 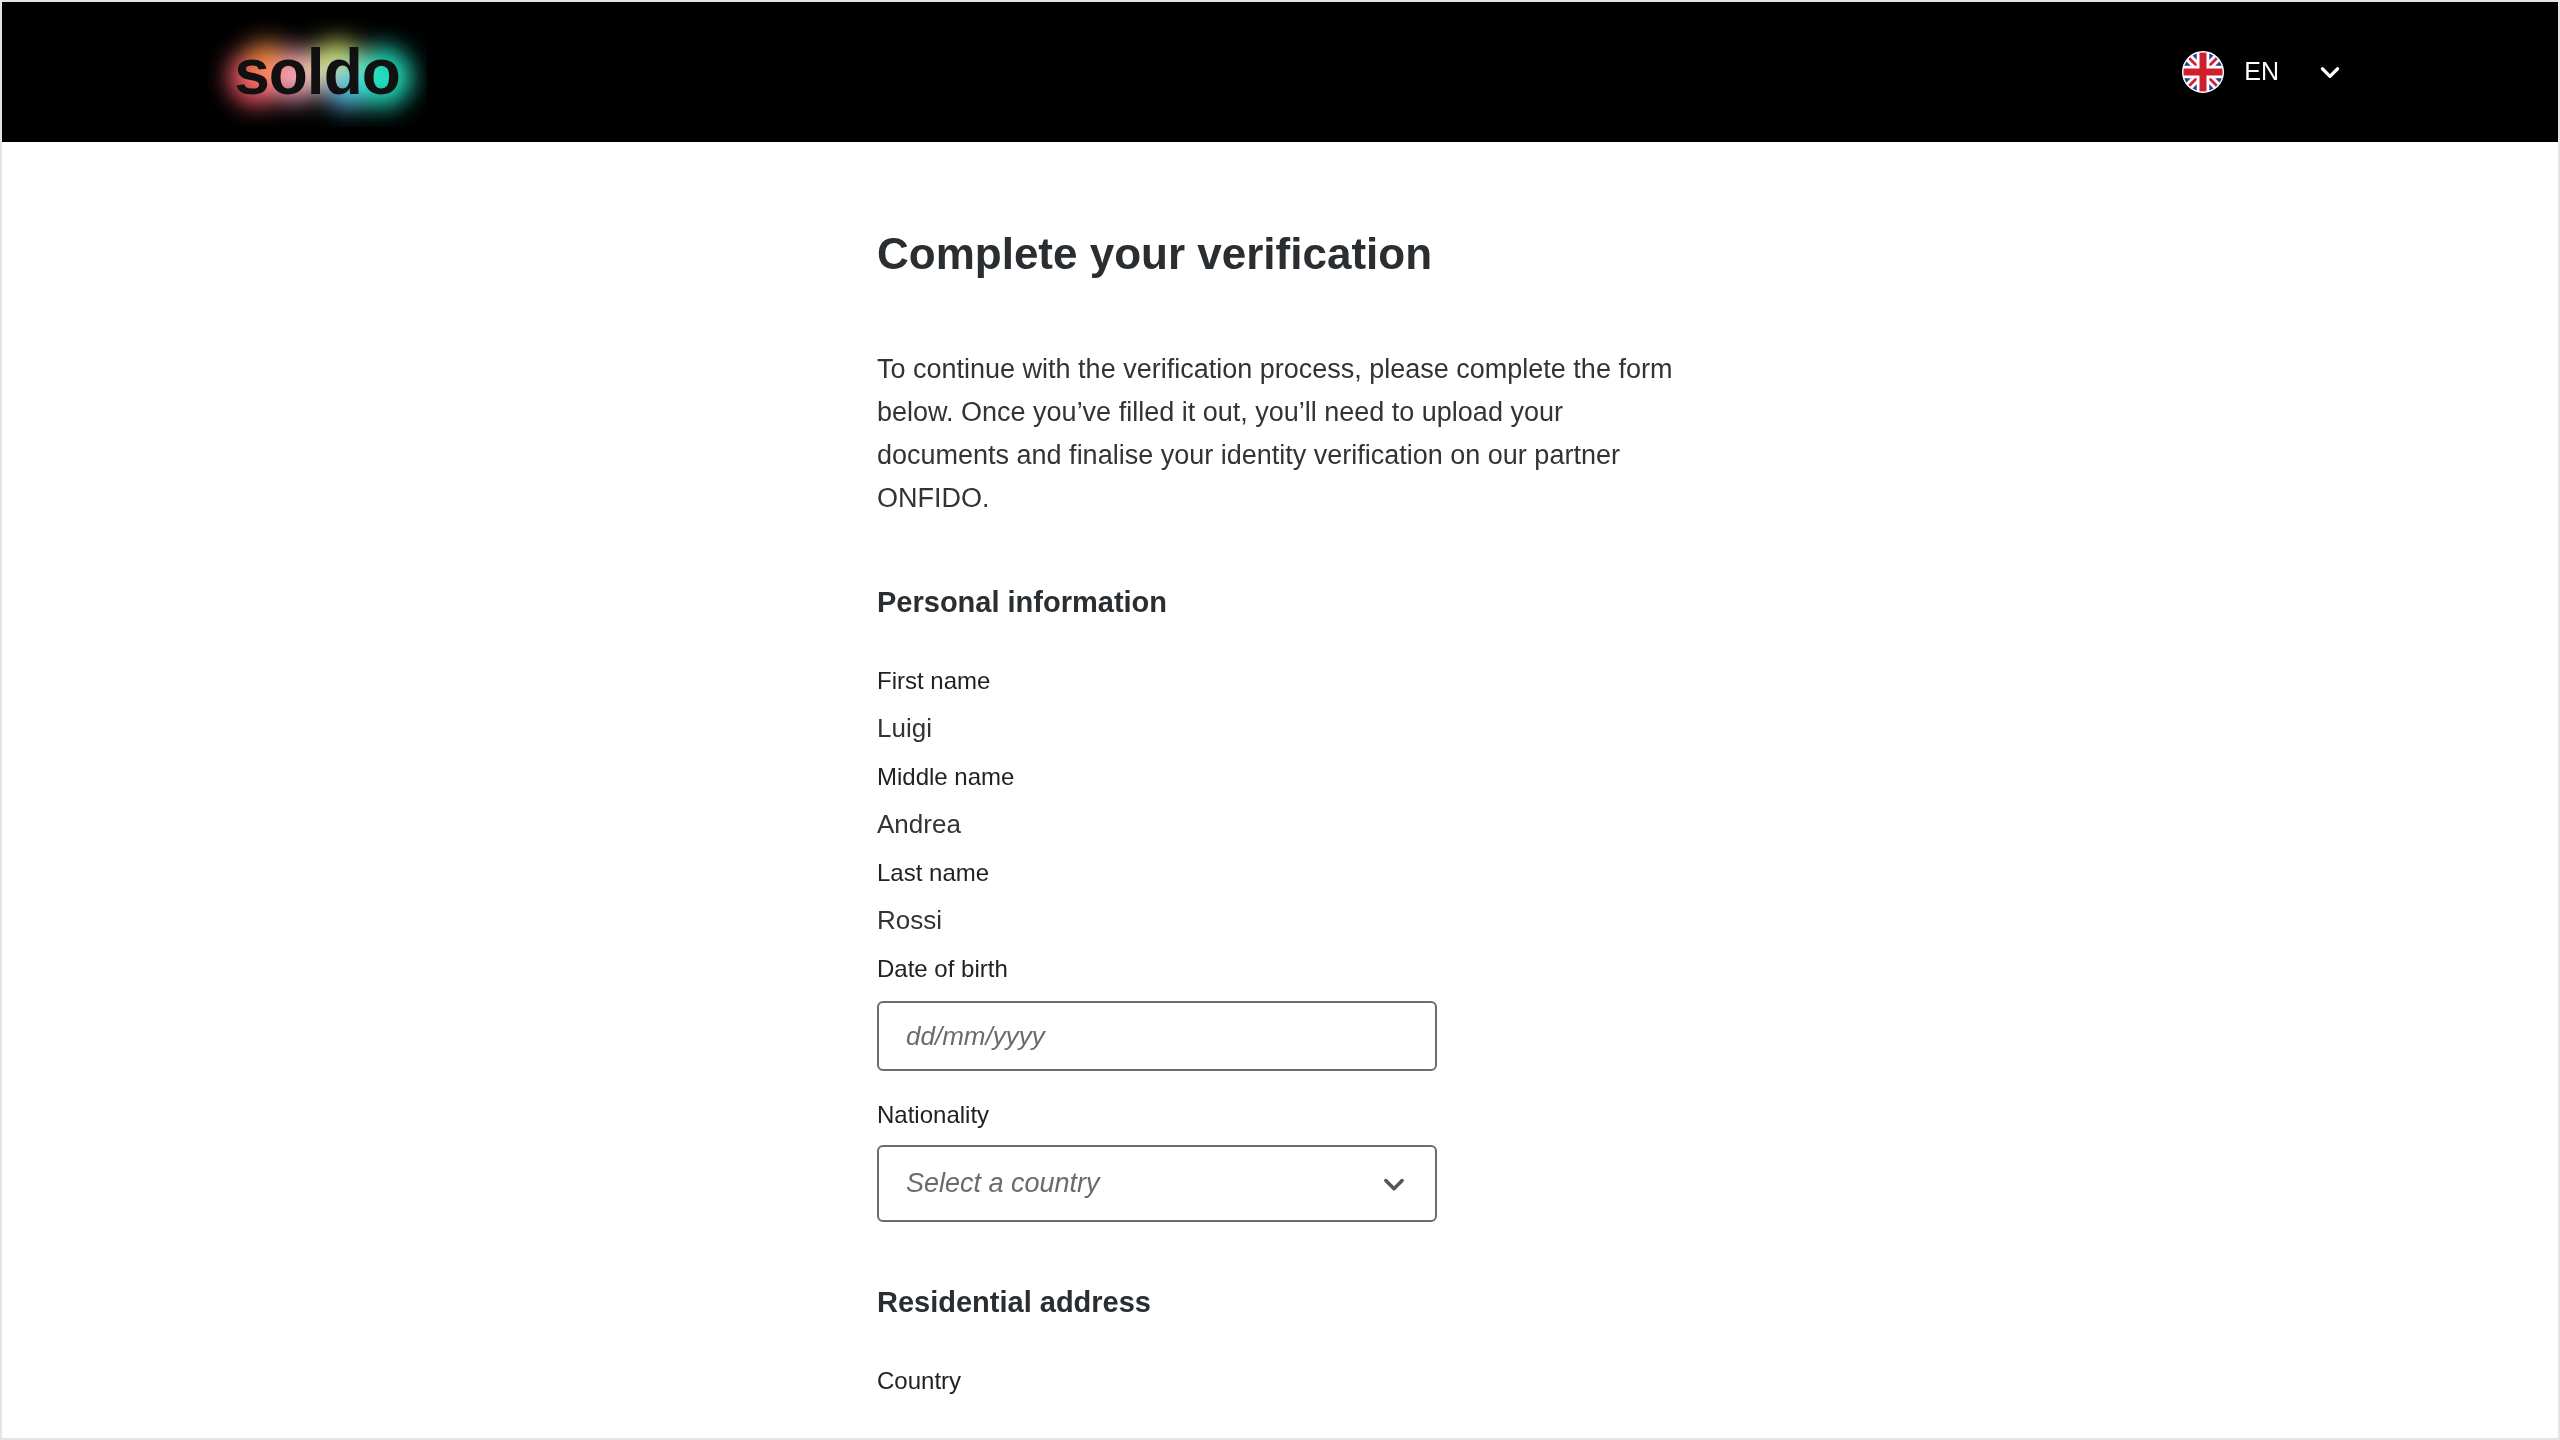 What do you see at coordinates (920, 1381) in the screenshot?
I see `field-label: Country` at bounding box center [920, 1381].